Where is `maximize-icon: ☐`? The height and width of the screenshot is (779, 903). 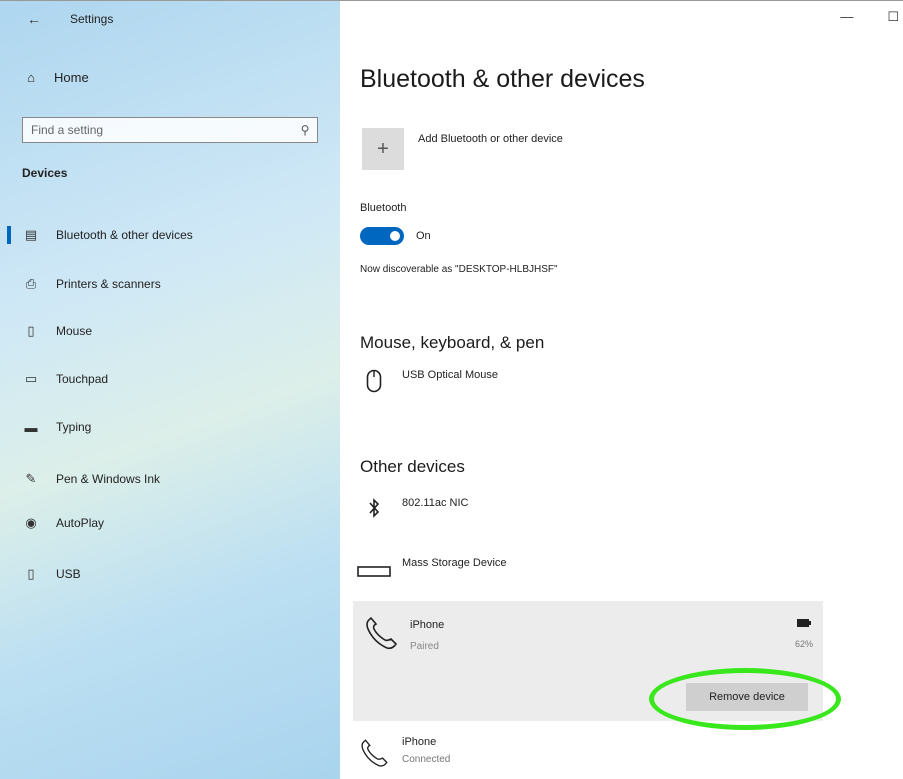 maximize-icon: ☐ is located at coordinates (893, 17).